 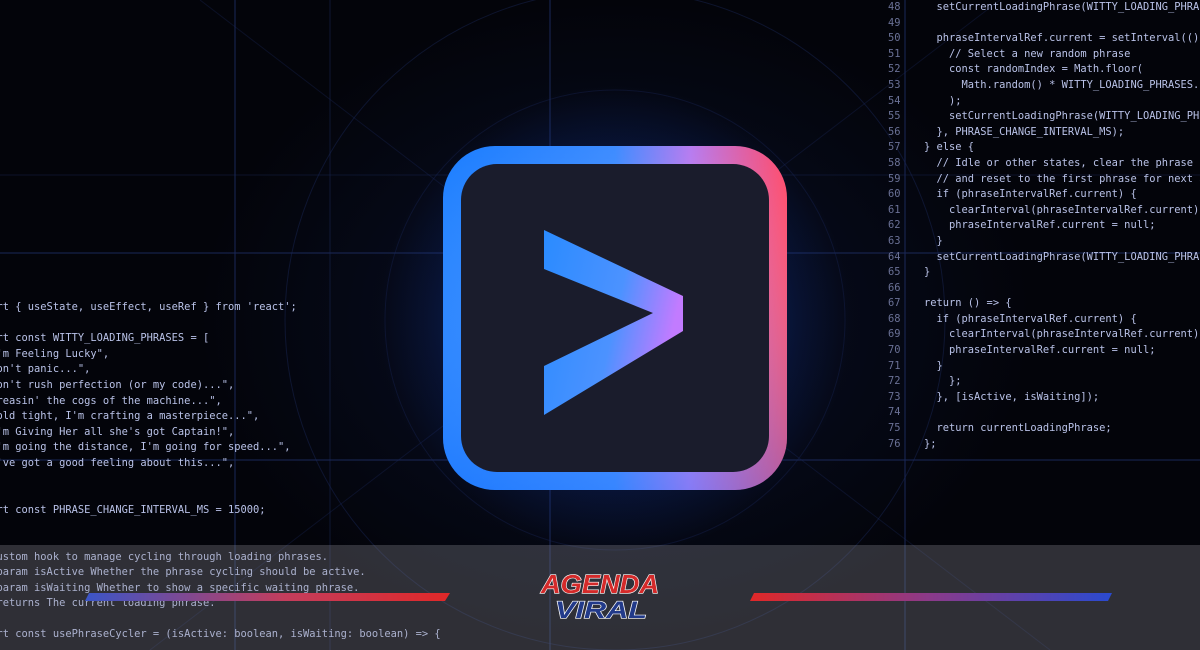 I want to click on line-number: 65, so click(x=894, y=272).